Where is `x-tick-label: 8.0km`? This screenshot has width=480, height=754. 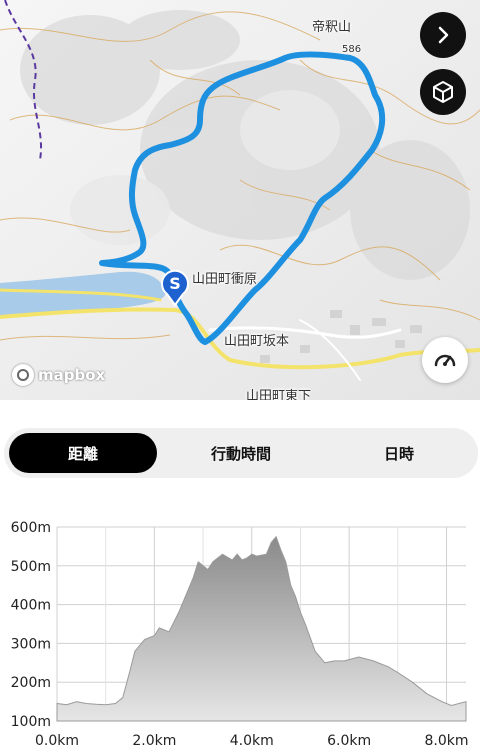 x-tick-label: 8.0km is located at coordinates (447, 741).